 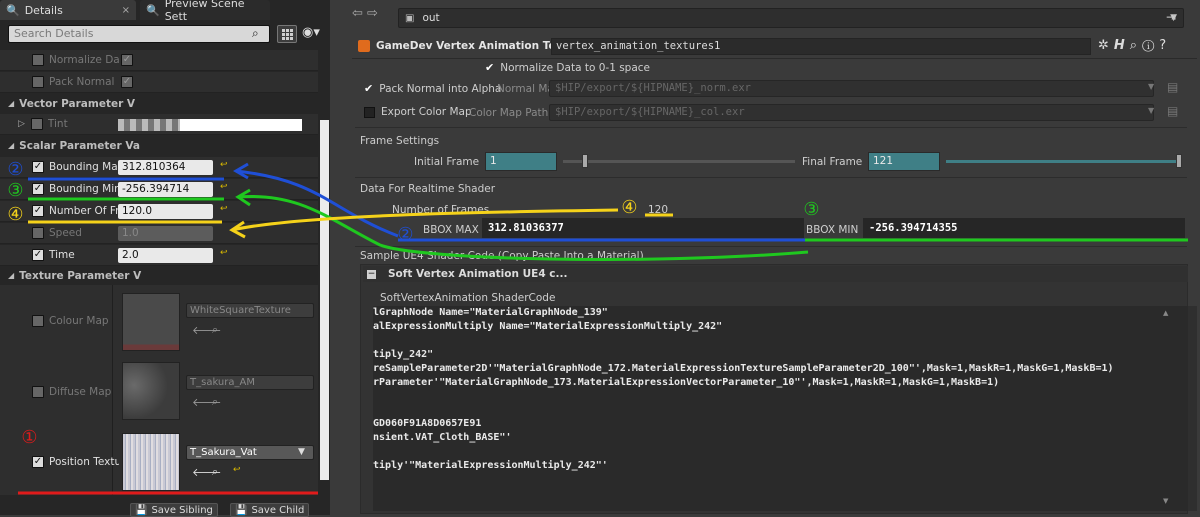 What do you see at coordinates (425, 220) in the screenshot?
I see `yellow-arrow` at bounding box center [425, 220].